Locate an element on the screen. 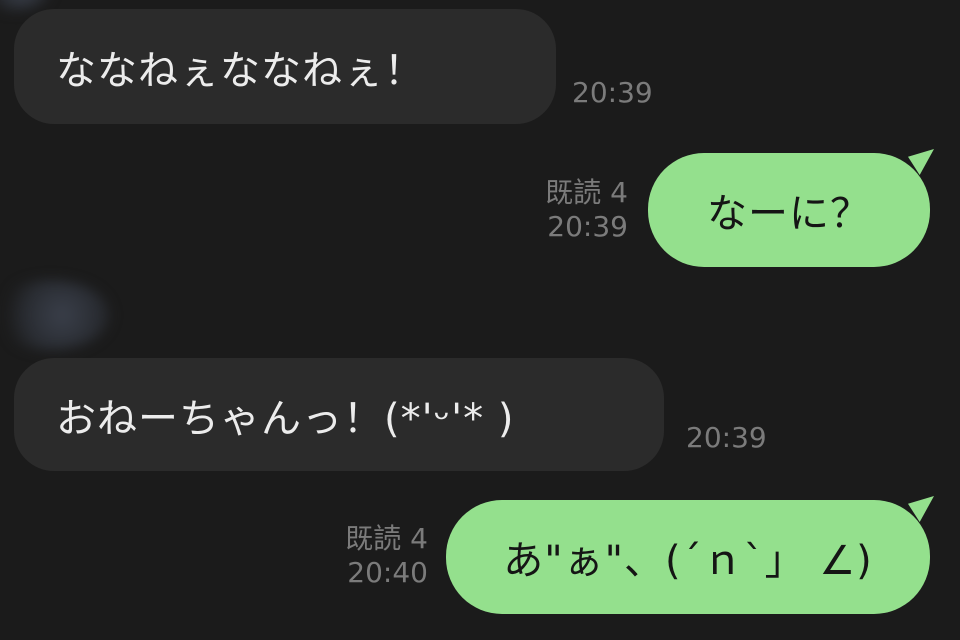 The image size is (960, 640). message-time: 20:40 is located at coordinates (387, 572).